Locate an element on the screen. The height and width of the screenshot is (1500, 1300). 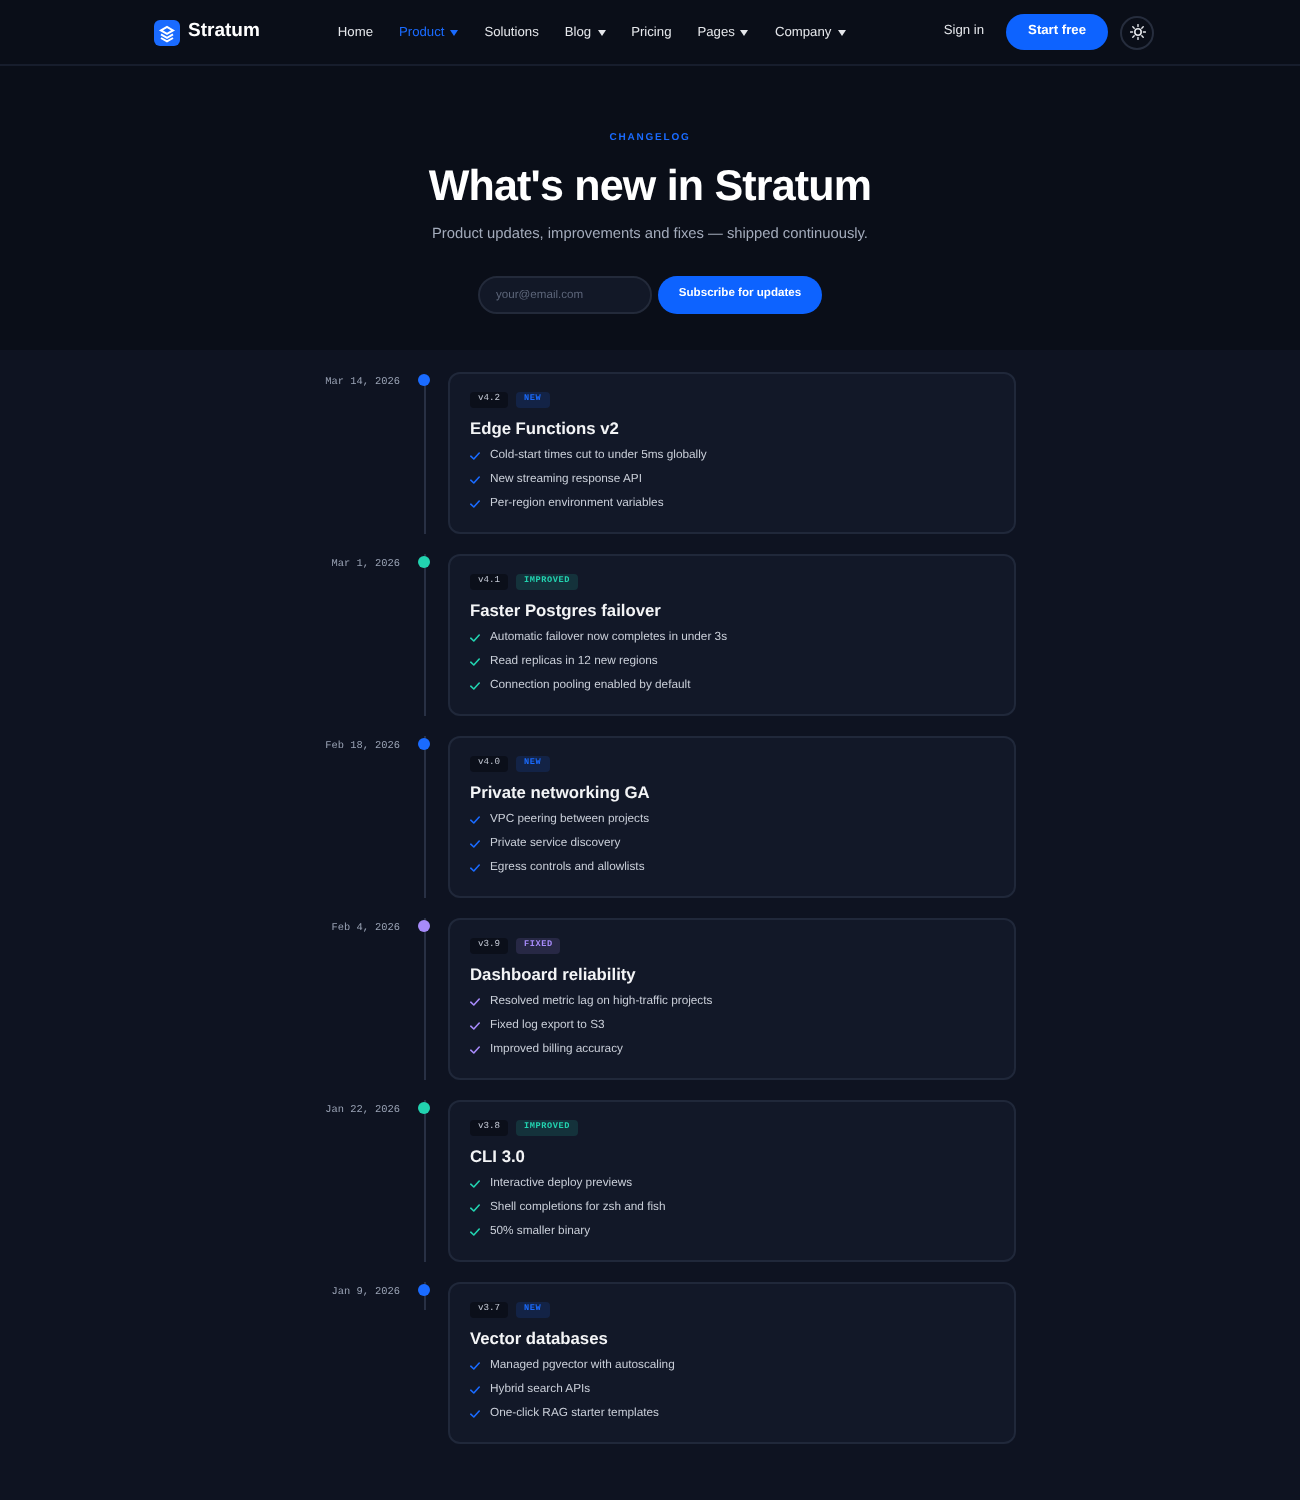
entry-title: Private networking GA is located at coordinates (561, 792).